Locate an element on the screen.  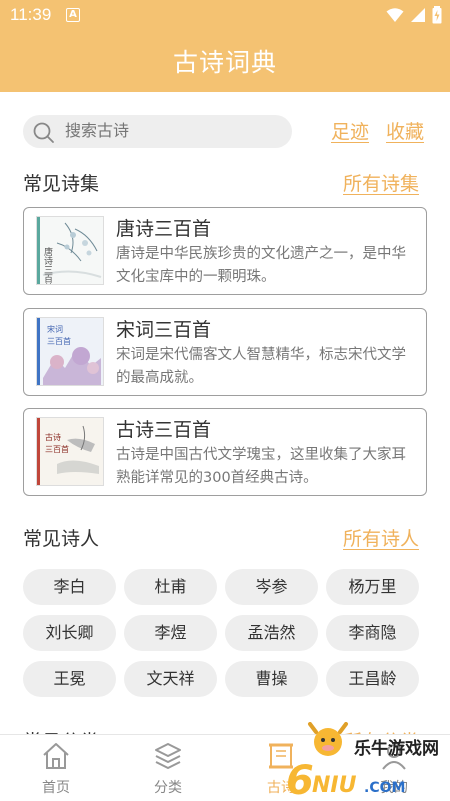
poet-chip: 杨万里 is located at coordinates (372, 587).